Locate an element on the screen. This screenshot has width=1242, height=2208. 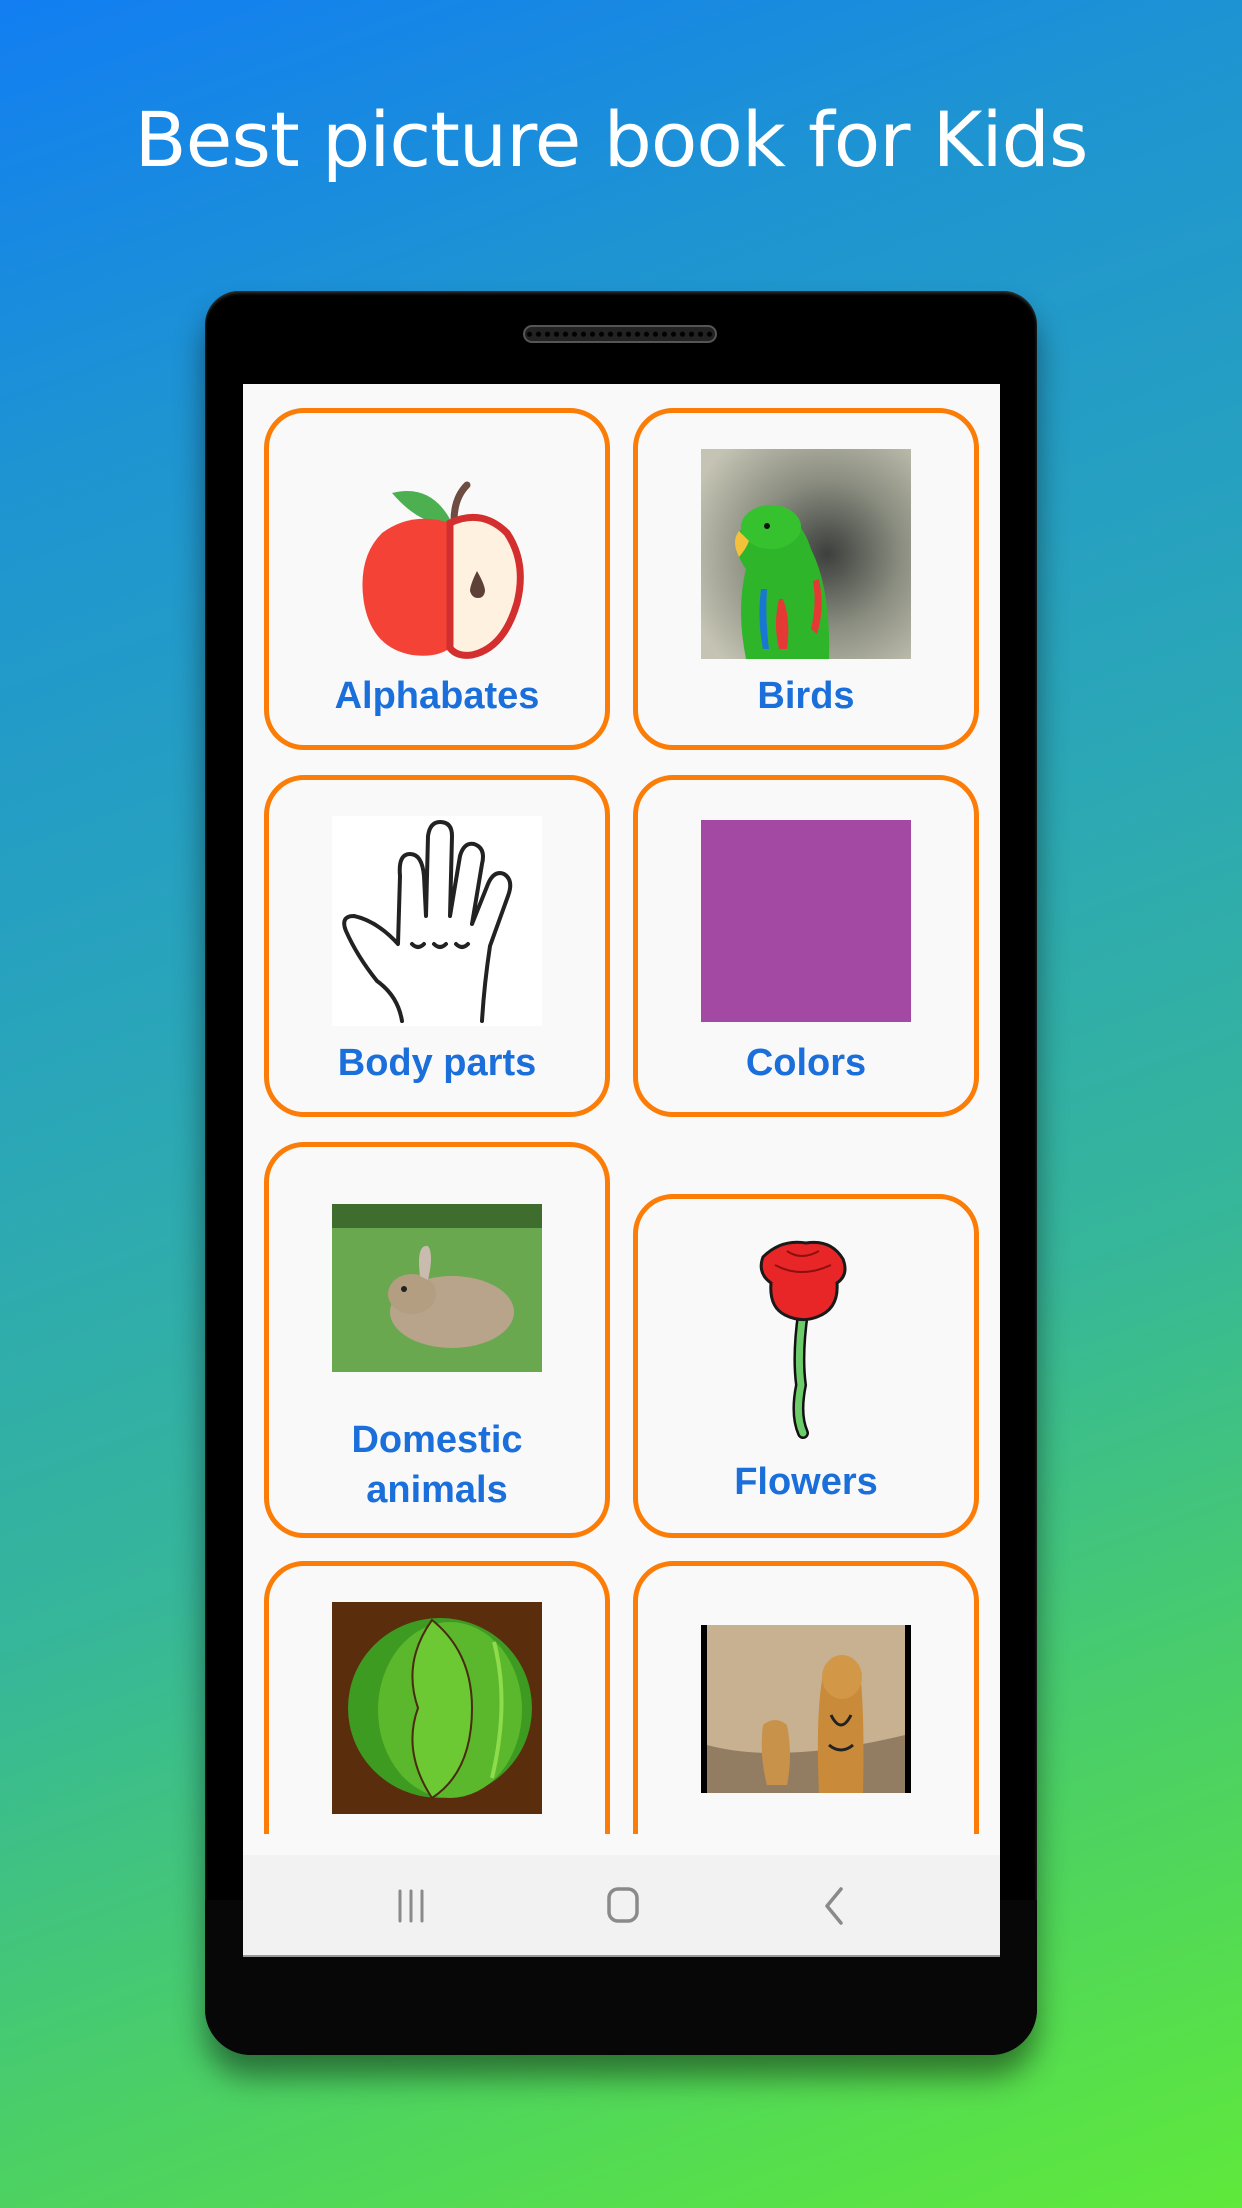
category-label: Alphabates is located at coordinates (437, 696).